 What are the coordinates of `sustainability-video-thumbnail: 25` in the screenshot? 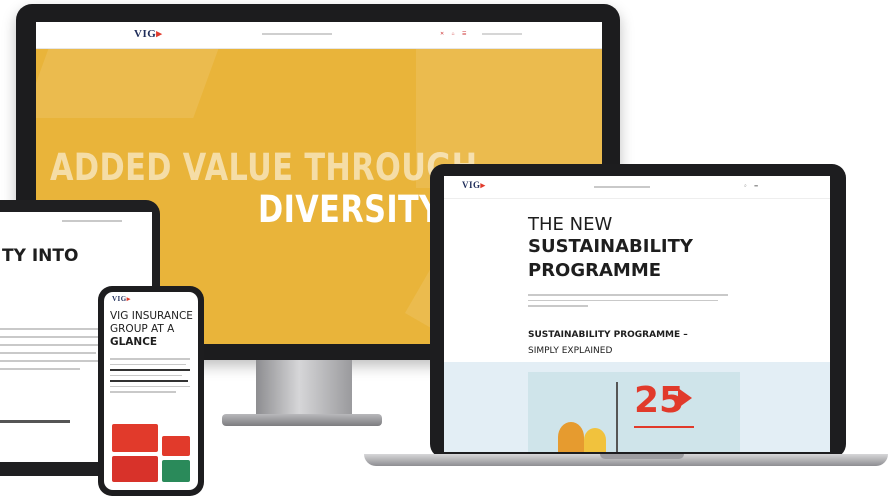 It's located at (634, 412).